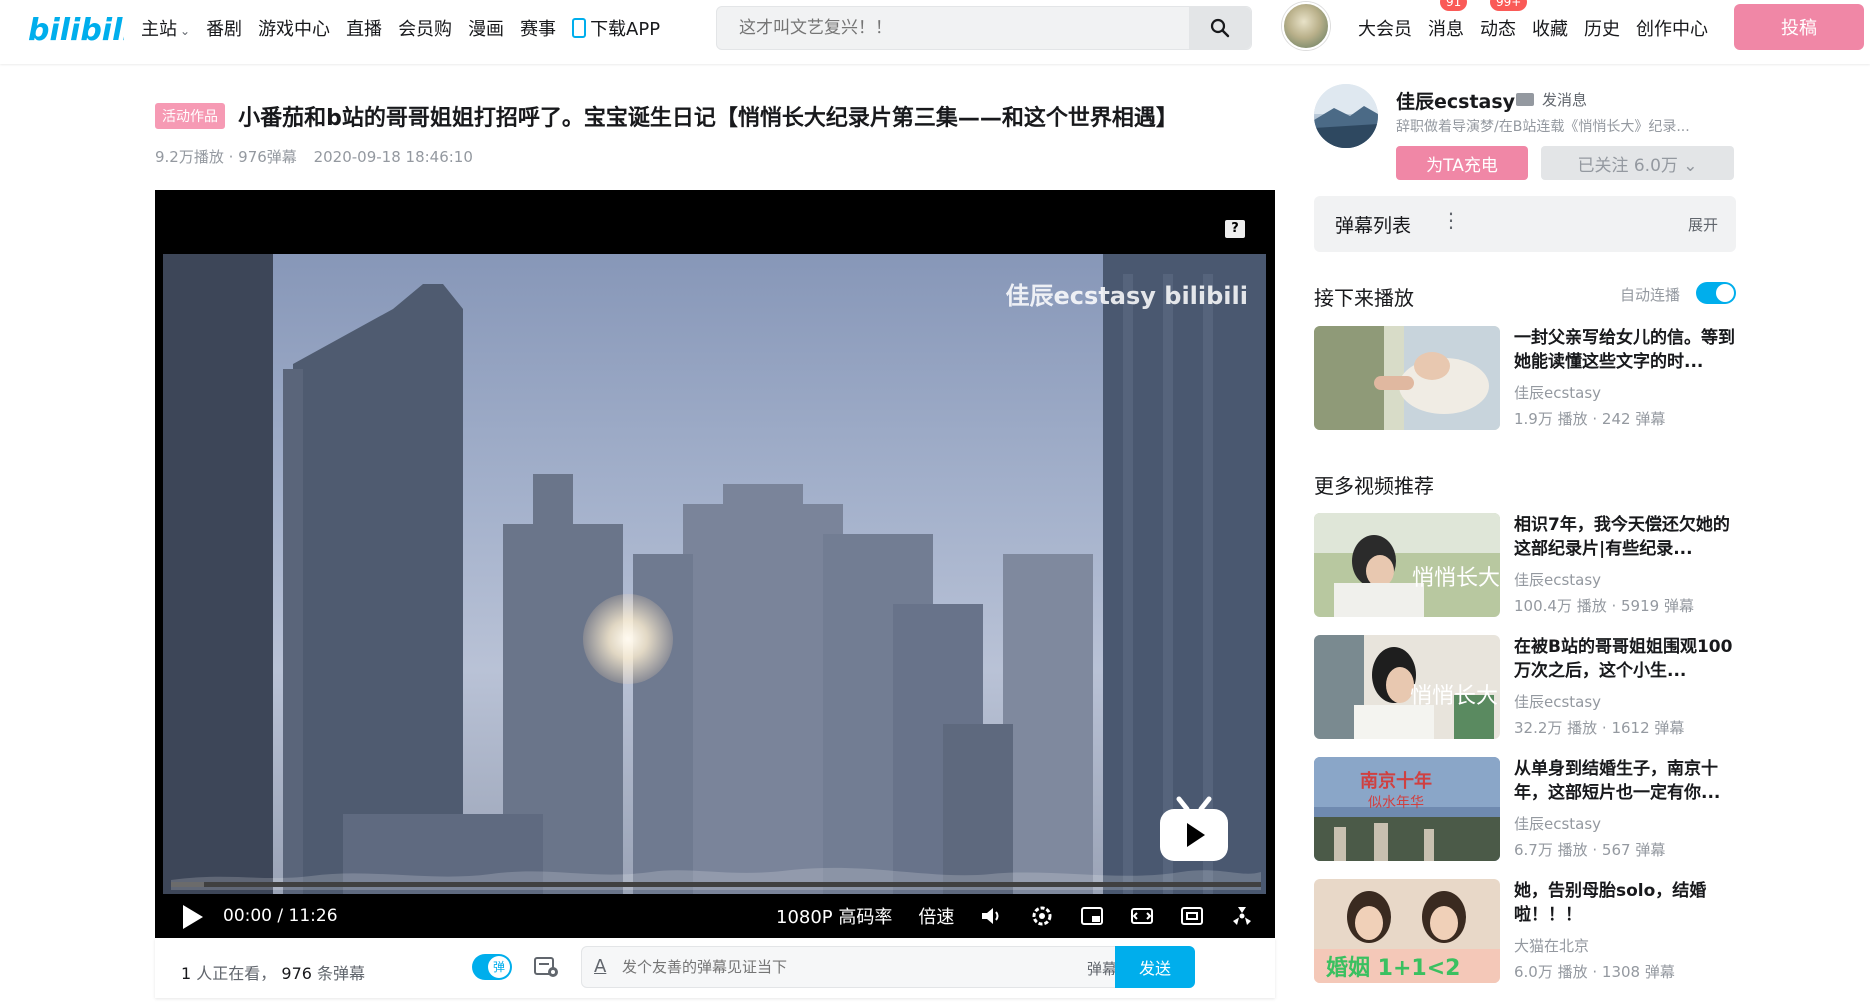 The image size is (1870, 1005). I want to click on send-danmaku-button: 发送, so click(1155, 967).